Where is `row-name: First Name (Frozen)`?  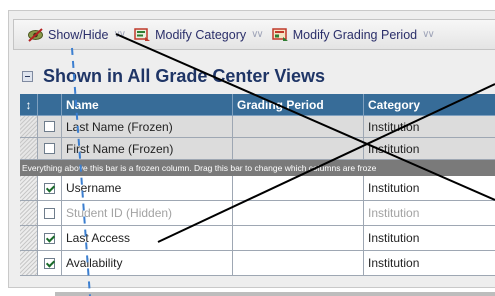 row-name: First Name (Frozen) is located at coordinates (147, 149).